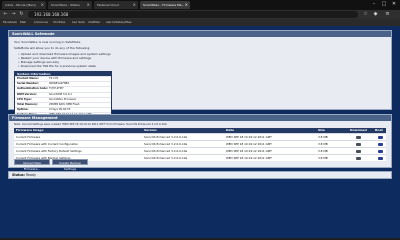  Describe the element at coordinates (70, 165) in the screenshot. I see `create-backup-button: Create Backup Settings` at that location.